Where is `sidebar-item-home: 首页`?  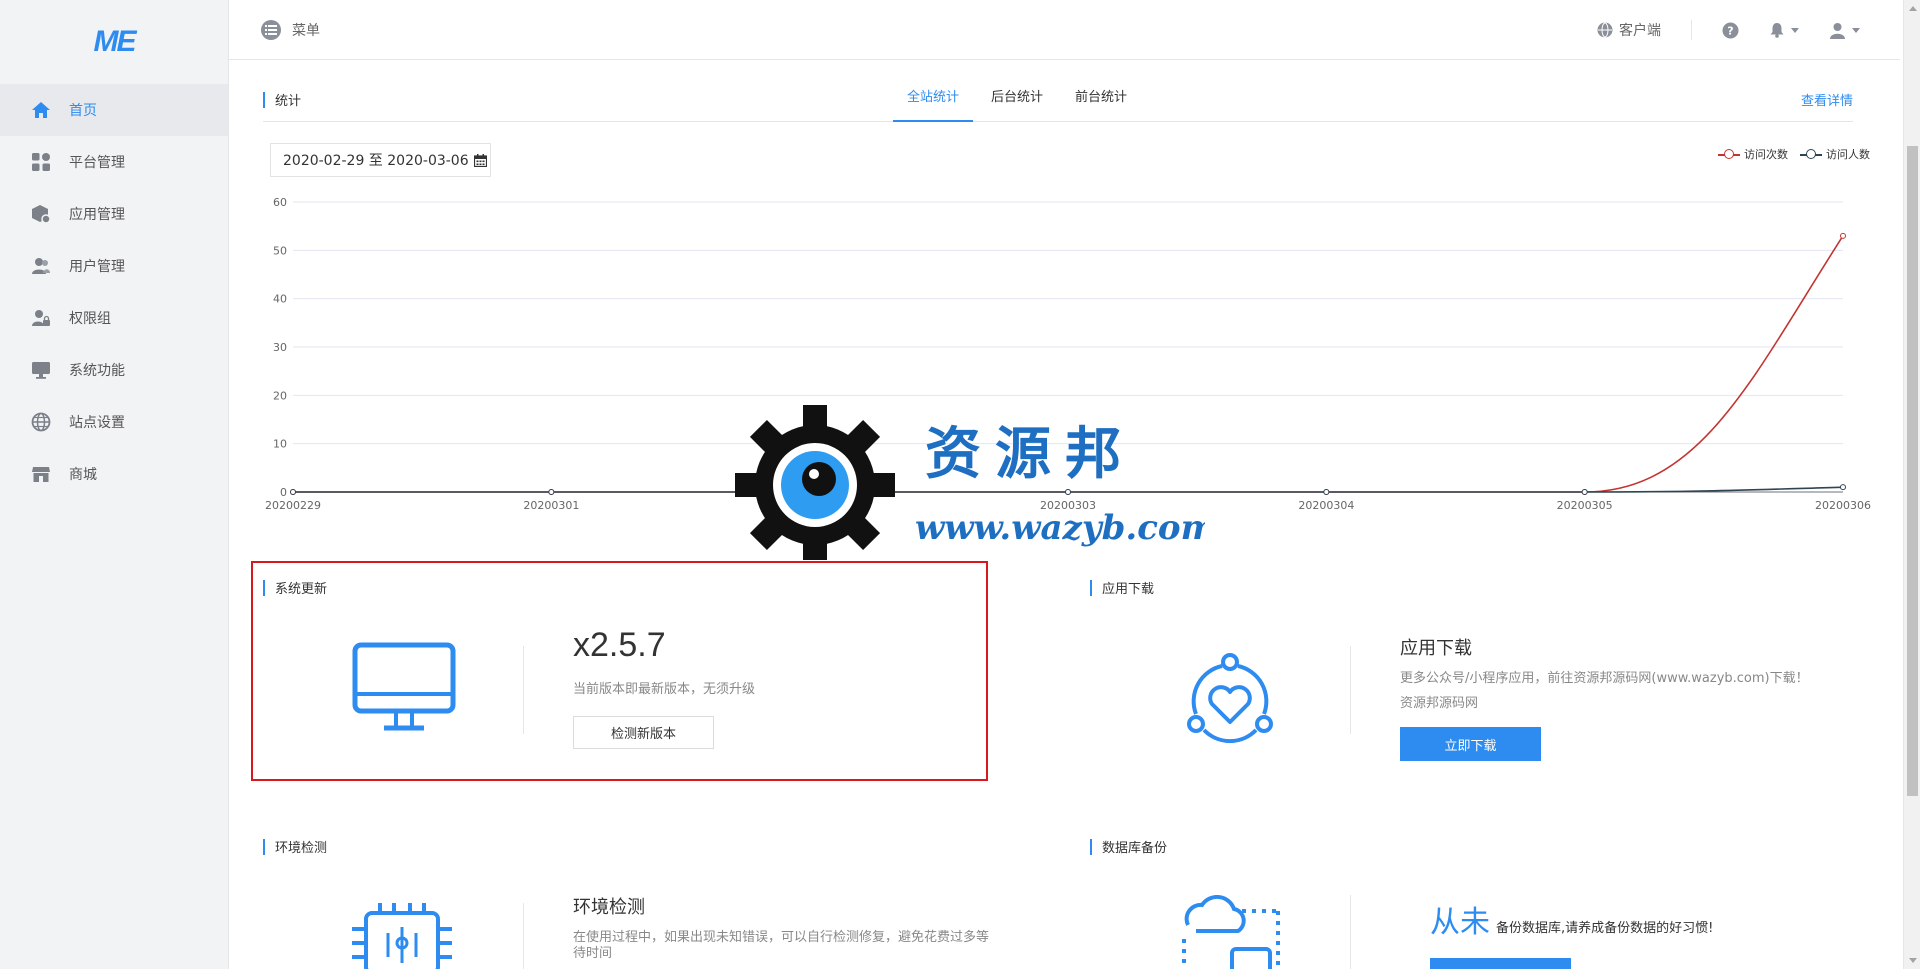
sidebar-item-home: 首页 is located at coordinates (114, 110).